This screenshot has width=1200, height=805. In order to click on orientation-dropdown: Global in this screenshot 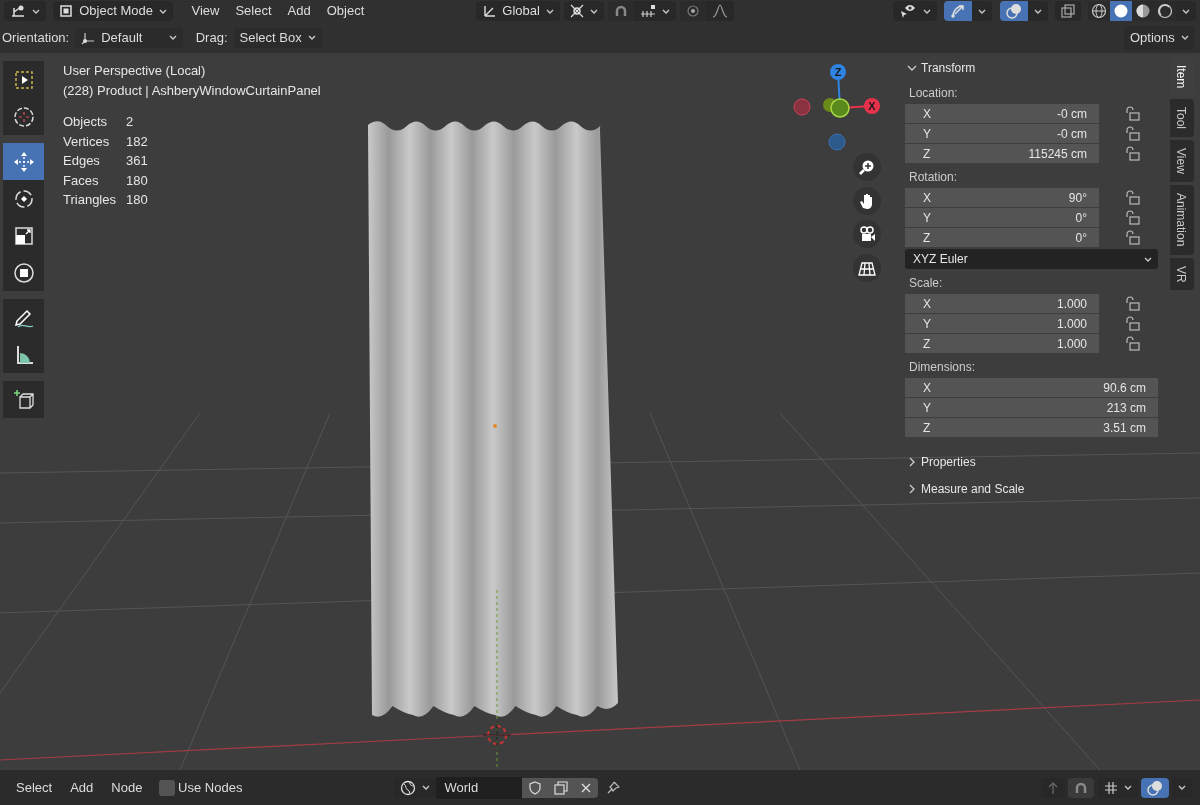, I will do `click(518, 11)`.